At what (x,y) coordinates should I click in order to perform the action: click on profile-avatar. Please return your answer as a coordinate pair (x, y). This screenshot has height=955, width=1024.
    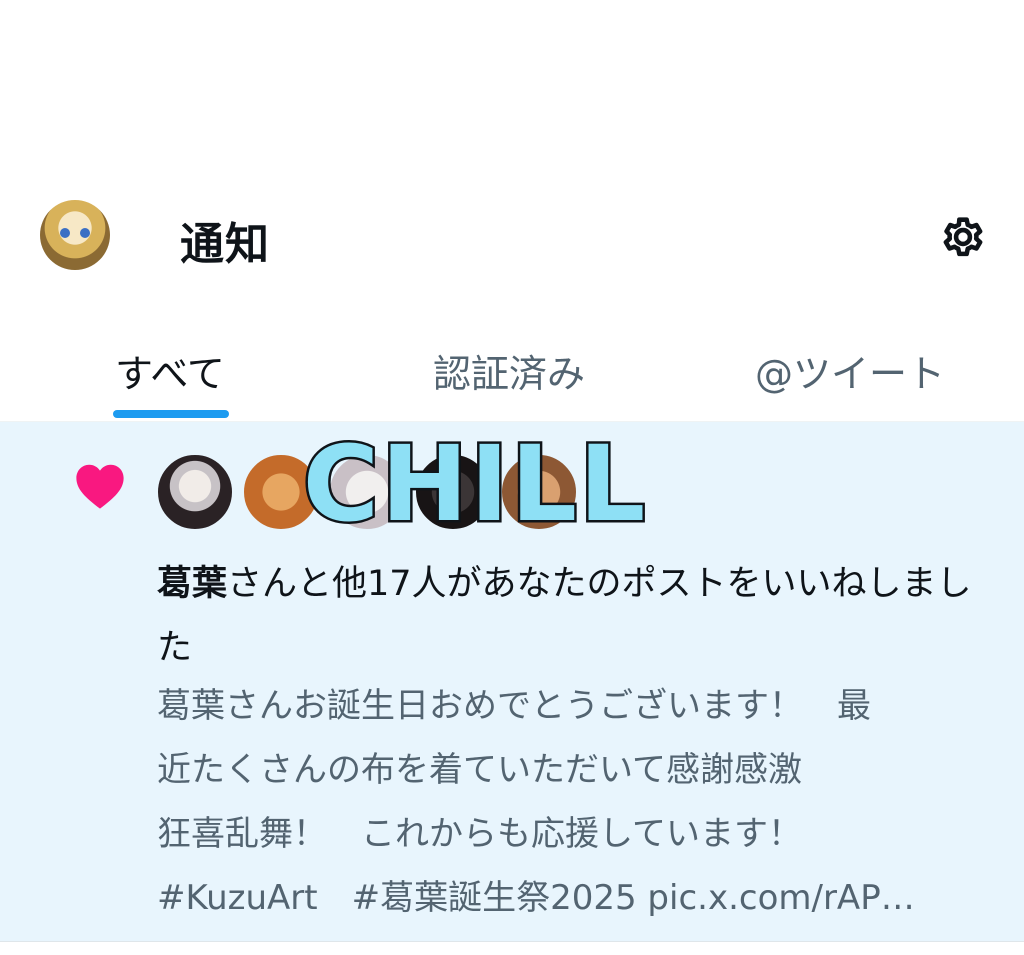
    Looking at the image, I should click on (75, 235).